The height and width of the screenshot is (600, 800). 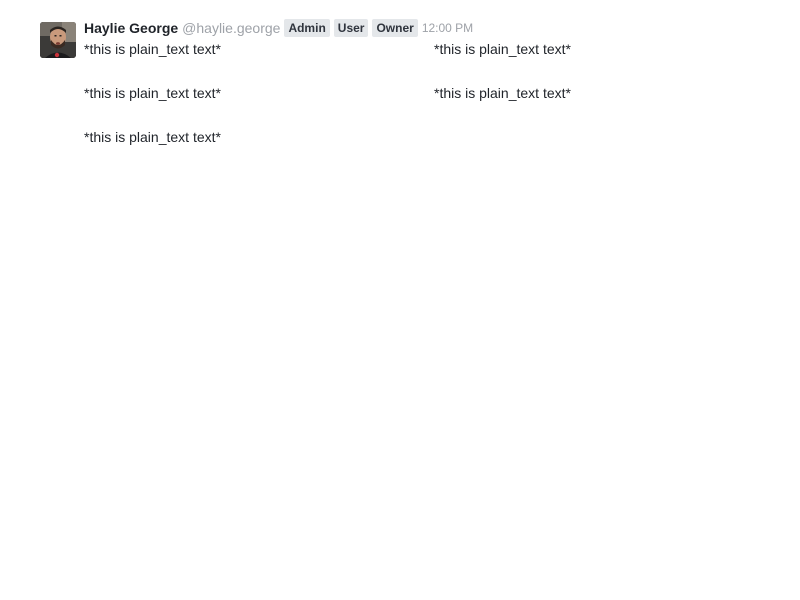 I want to click on user-avatar, so click(x=58, y=40).